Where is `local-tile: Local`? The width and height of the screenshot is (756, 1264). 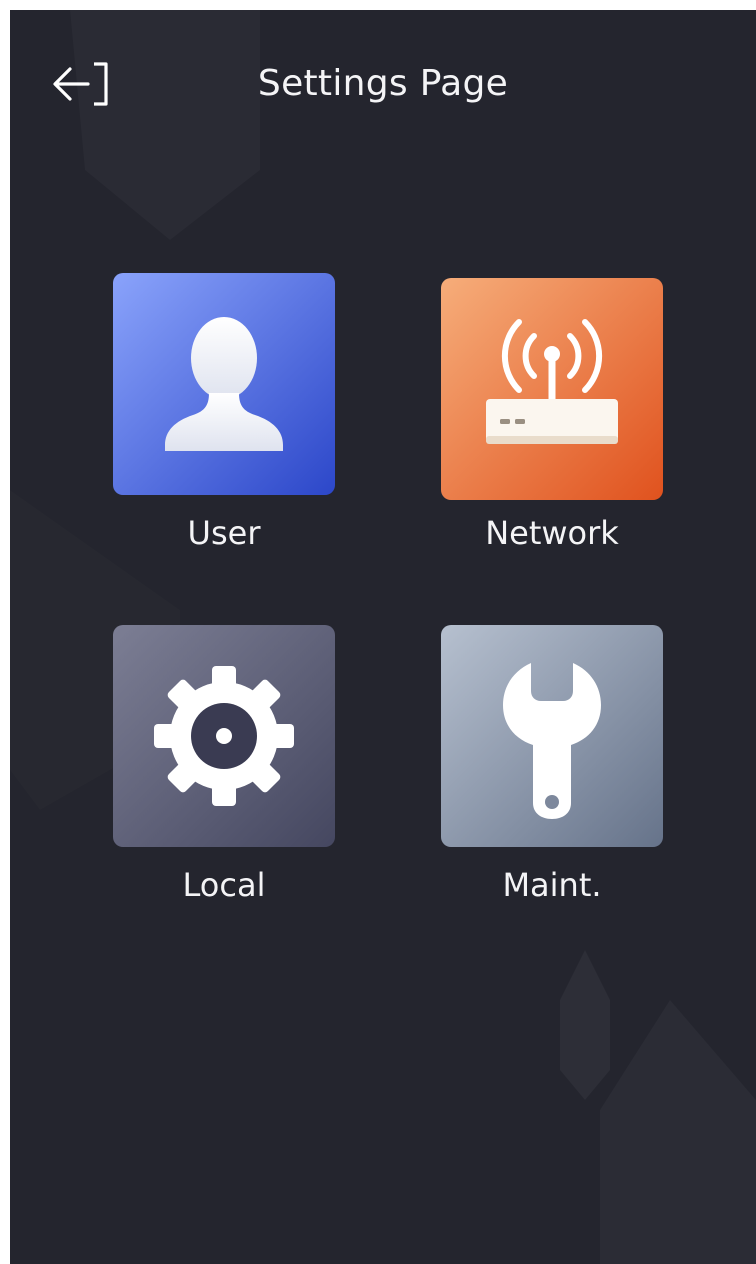
local-tile: Local is located at coordinates (224, 770).